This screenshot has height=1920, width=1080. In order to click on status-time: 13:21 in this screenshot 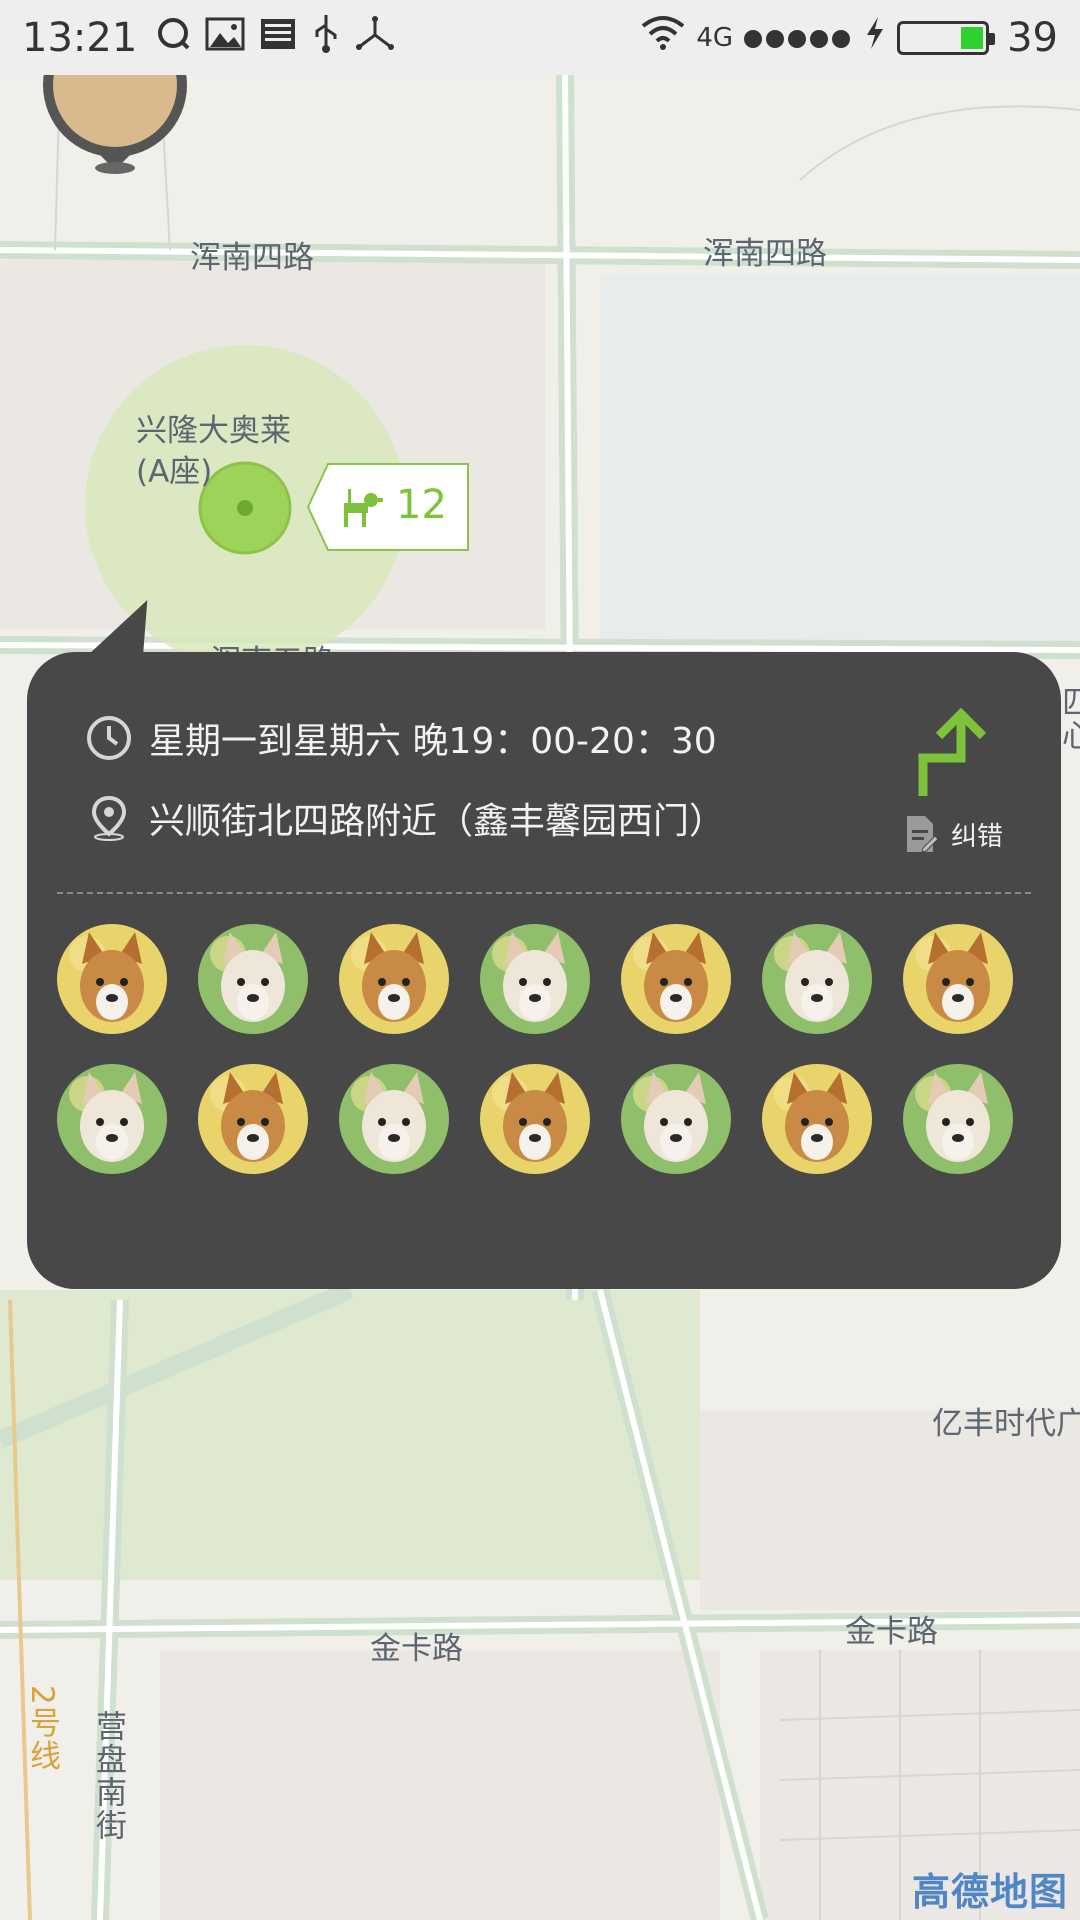, I will do `click(80, 37)`.